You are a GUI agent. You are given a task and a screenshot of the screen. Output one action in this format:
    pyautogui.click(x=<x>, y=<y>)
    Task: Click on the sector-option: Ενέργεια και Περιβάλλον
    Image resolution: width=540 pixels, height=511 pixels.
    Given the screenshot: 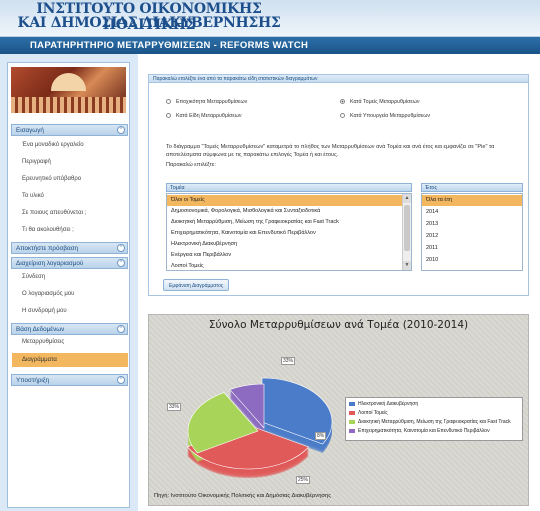 What is the action you would take?
    pyautogui.click(x=199, y=255)
    